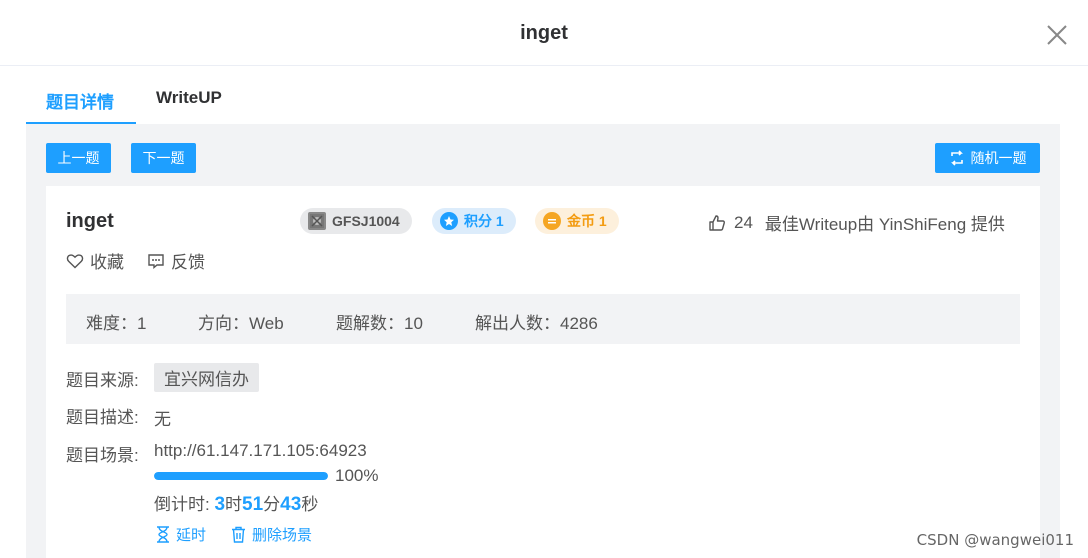 This screenshot has height=558, width=1088. I want to click on scene-progress-bar, so click(241, 476).